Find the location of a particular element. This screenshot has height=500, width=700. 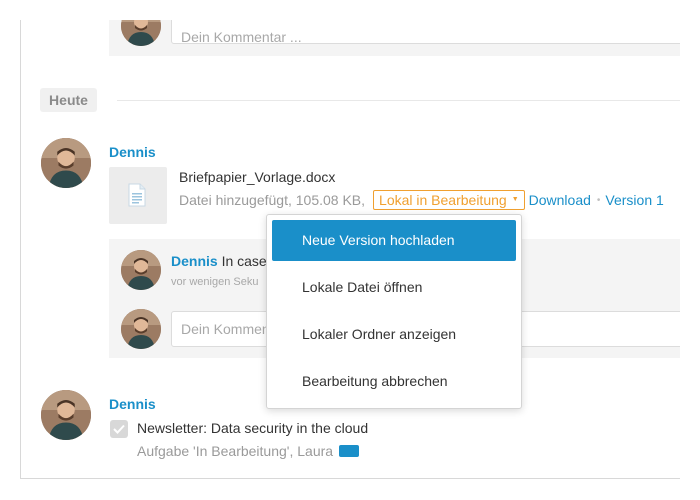

reply-author: Dennis is located at coordinates (194, 261).